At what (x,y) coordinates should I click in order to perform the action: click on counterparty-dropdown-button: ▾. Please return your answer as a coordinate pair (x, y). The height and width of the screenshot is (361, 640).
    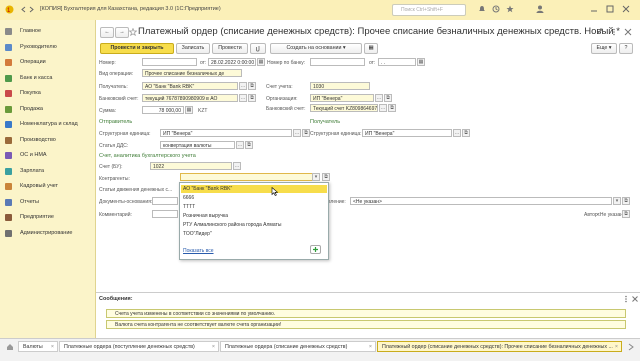
    Looking at the image, I should click on (316, 177).